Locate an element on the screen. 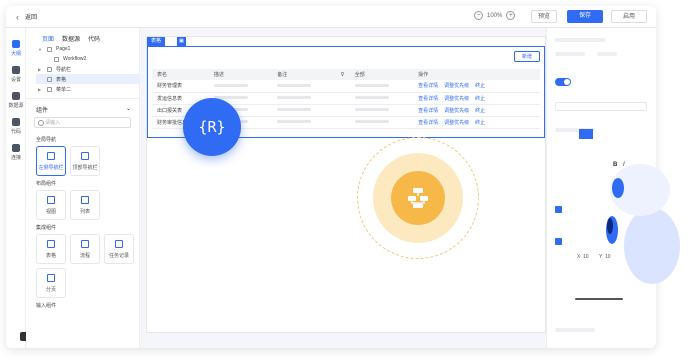  datasource-icon is located at coordinates (16, 96).